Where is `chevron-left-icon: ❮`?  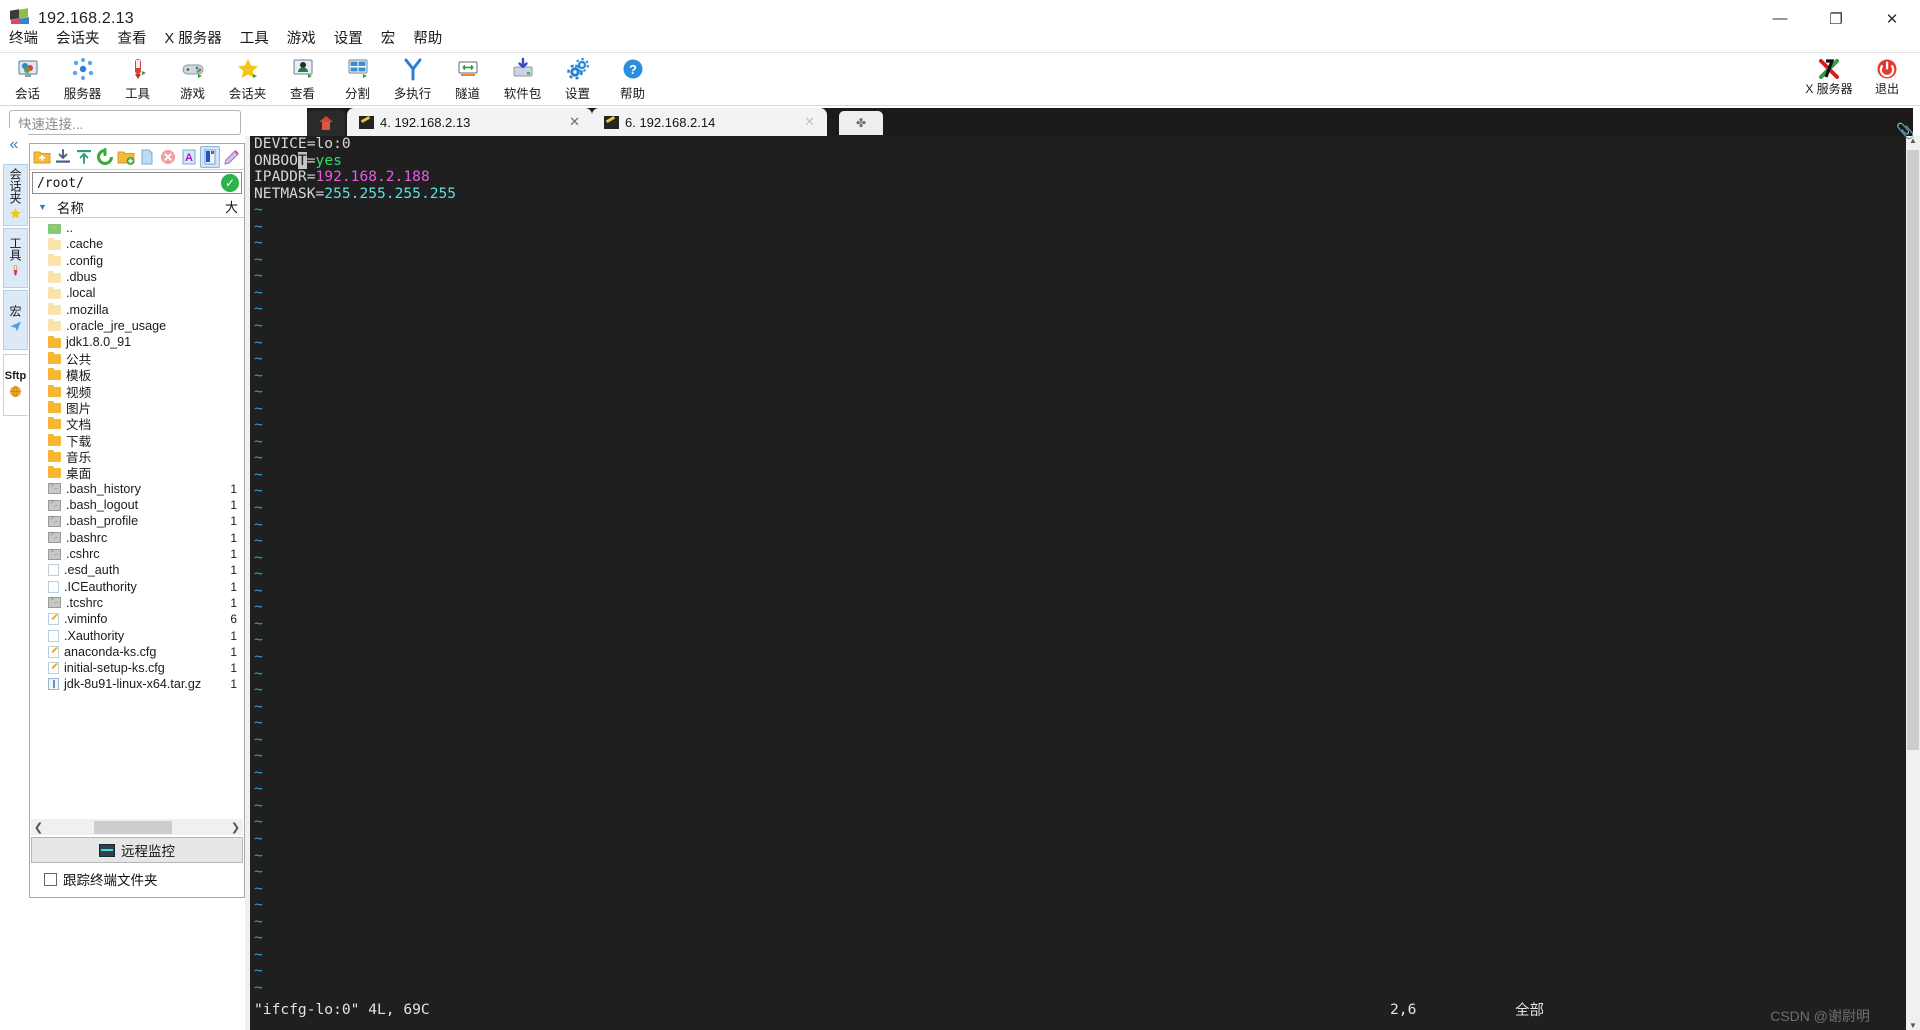
chevron-left-icon: ❮ is located at coordinates (38, 827).